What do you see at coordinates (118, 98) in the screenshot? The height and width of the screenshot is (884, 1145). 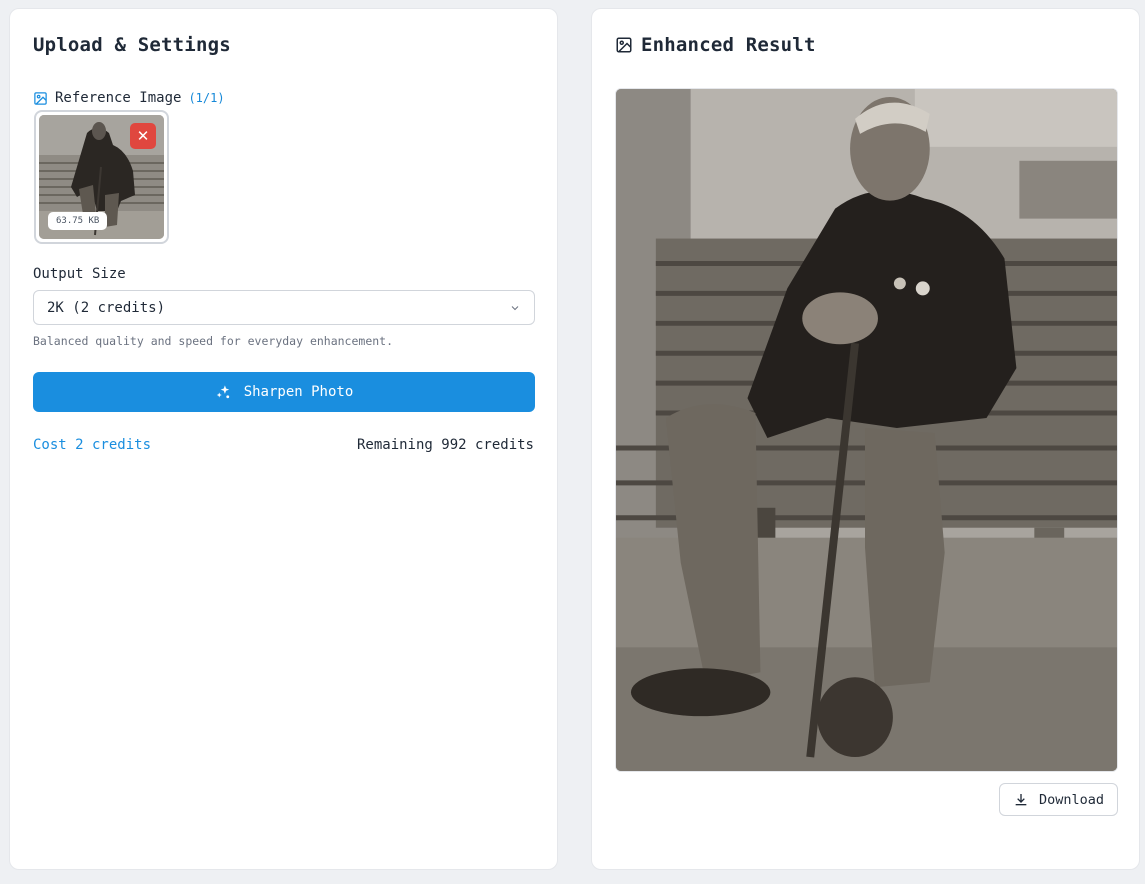 I see `reference-image-text: Reference Image` at bounding box center [118, 98].